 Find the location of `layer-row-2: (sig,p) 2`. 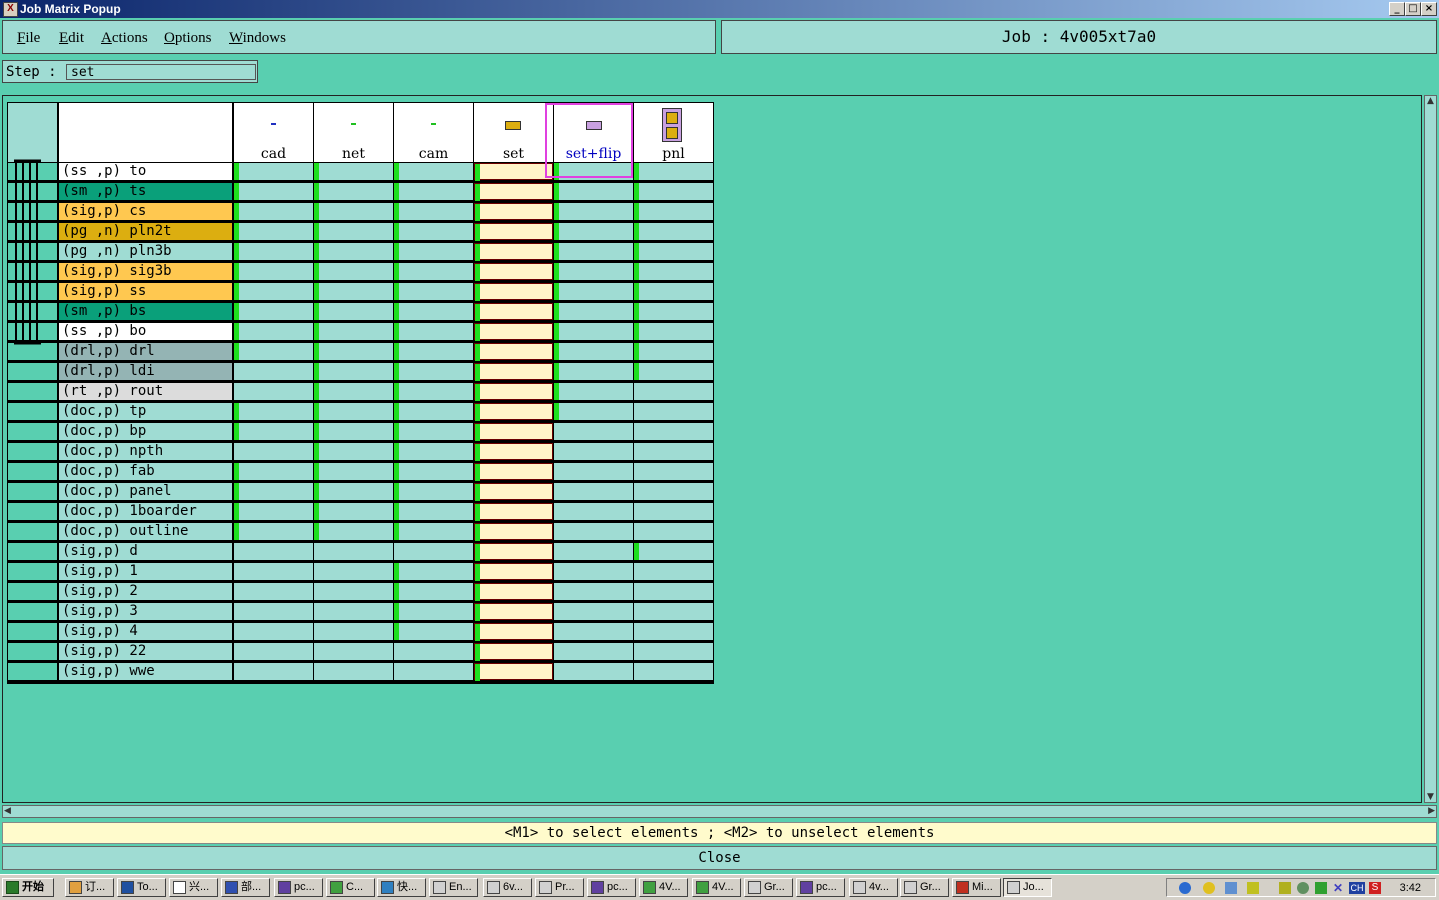

layer-row-2: (sig,p) 2 is located at coordinates (145, 591).